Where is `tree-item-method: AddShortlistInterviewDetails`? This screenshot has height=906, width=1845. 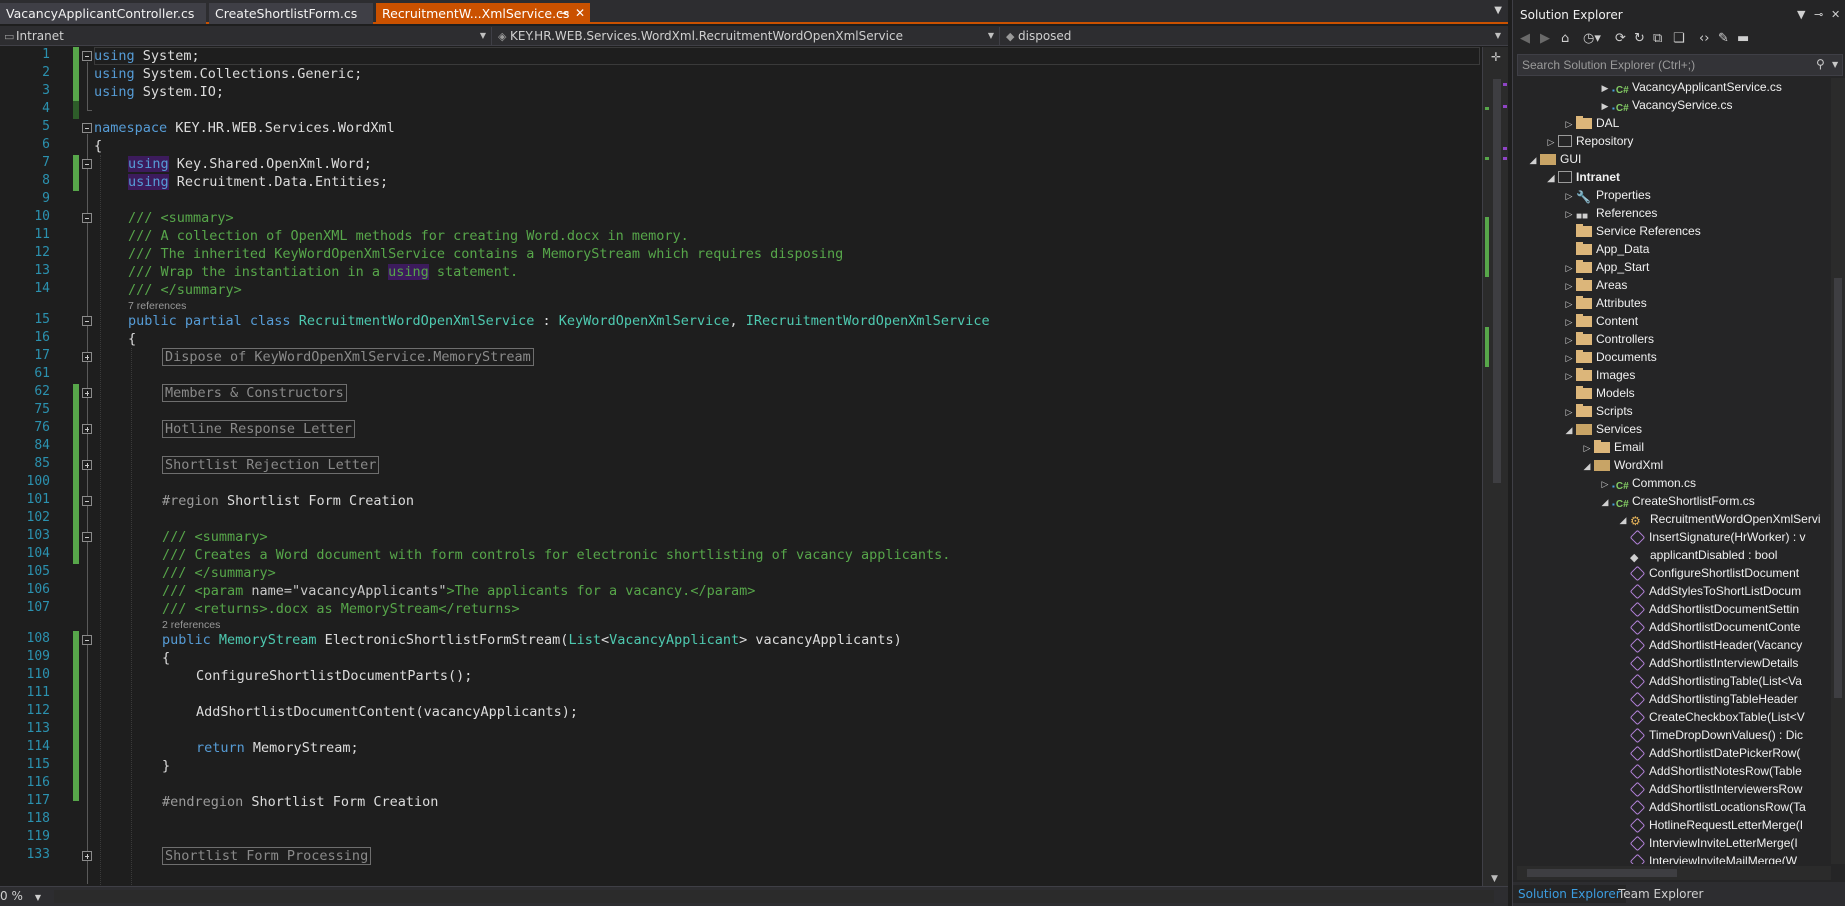
tree-item-method: AddShortlistInterviewDetails is located at coordinates (1713, 663).